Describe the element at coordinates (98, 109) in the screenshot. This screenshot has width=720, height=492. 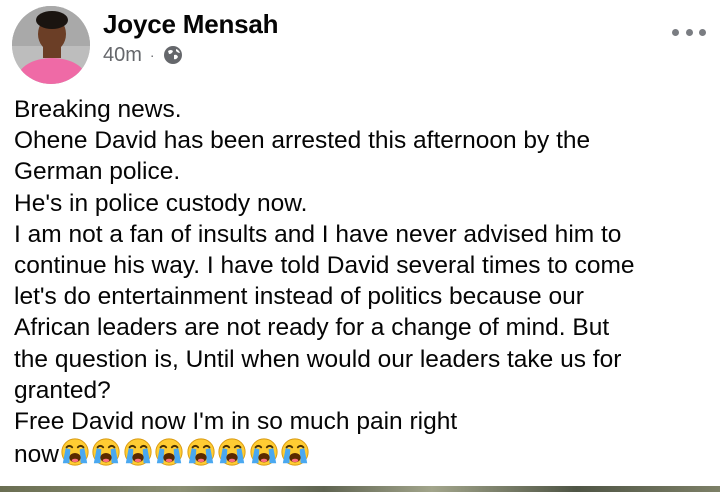
I see `post-line: Breaking news.` at that location.